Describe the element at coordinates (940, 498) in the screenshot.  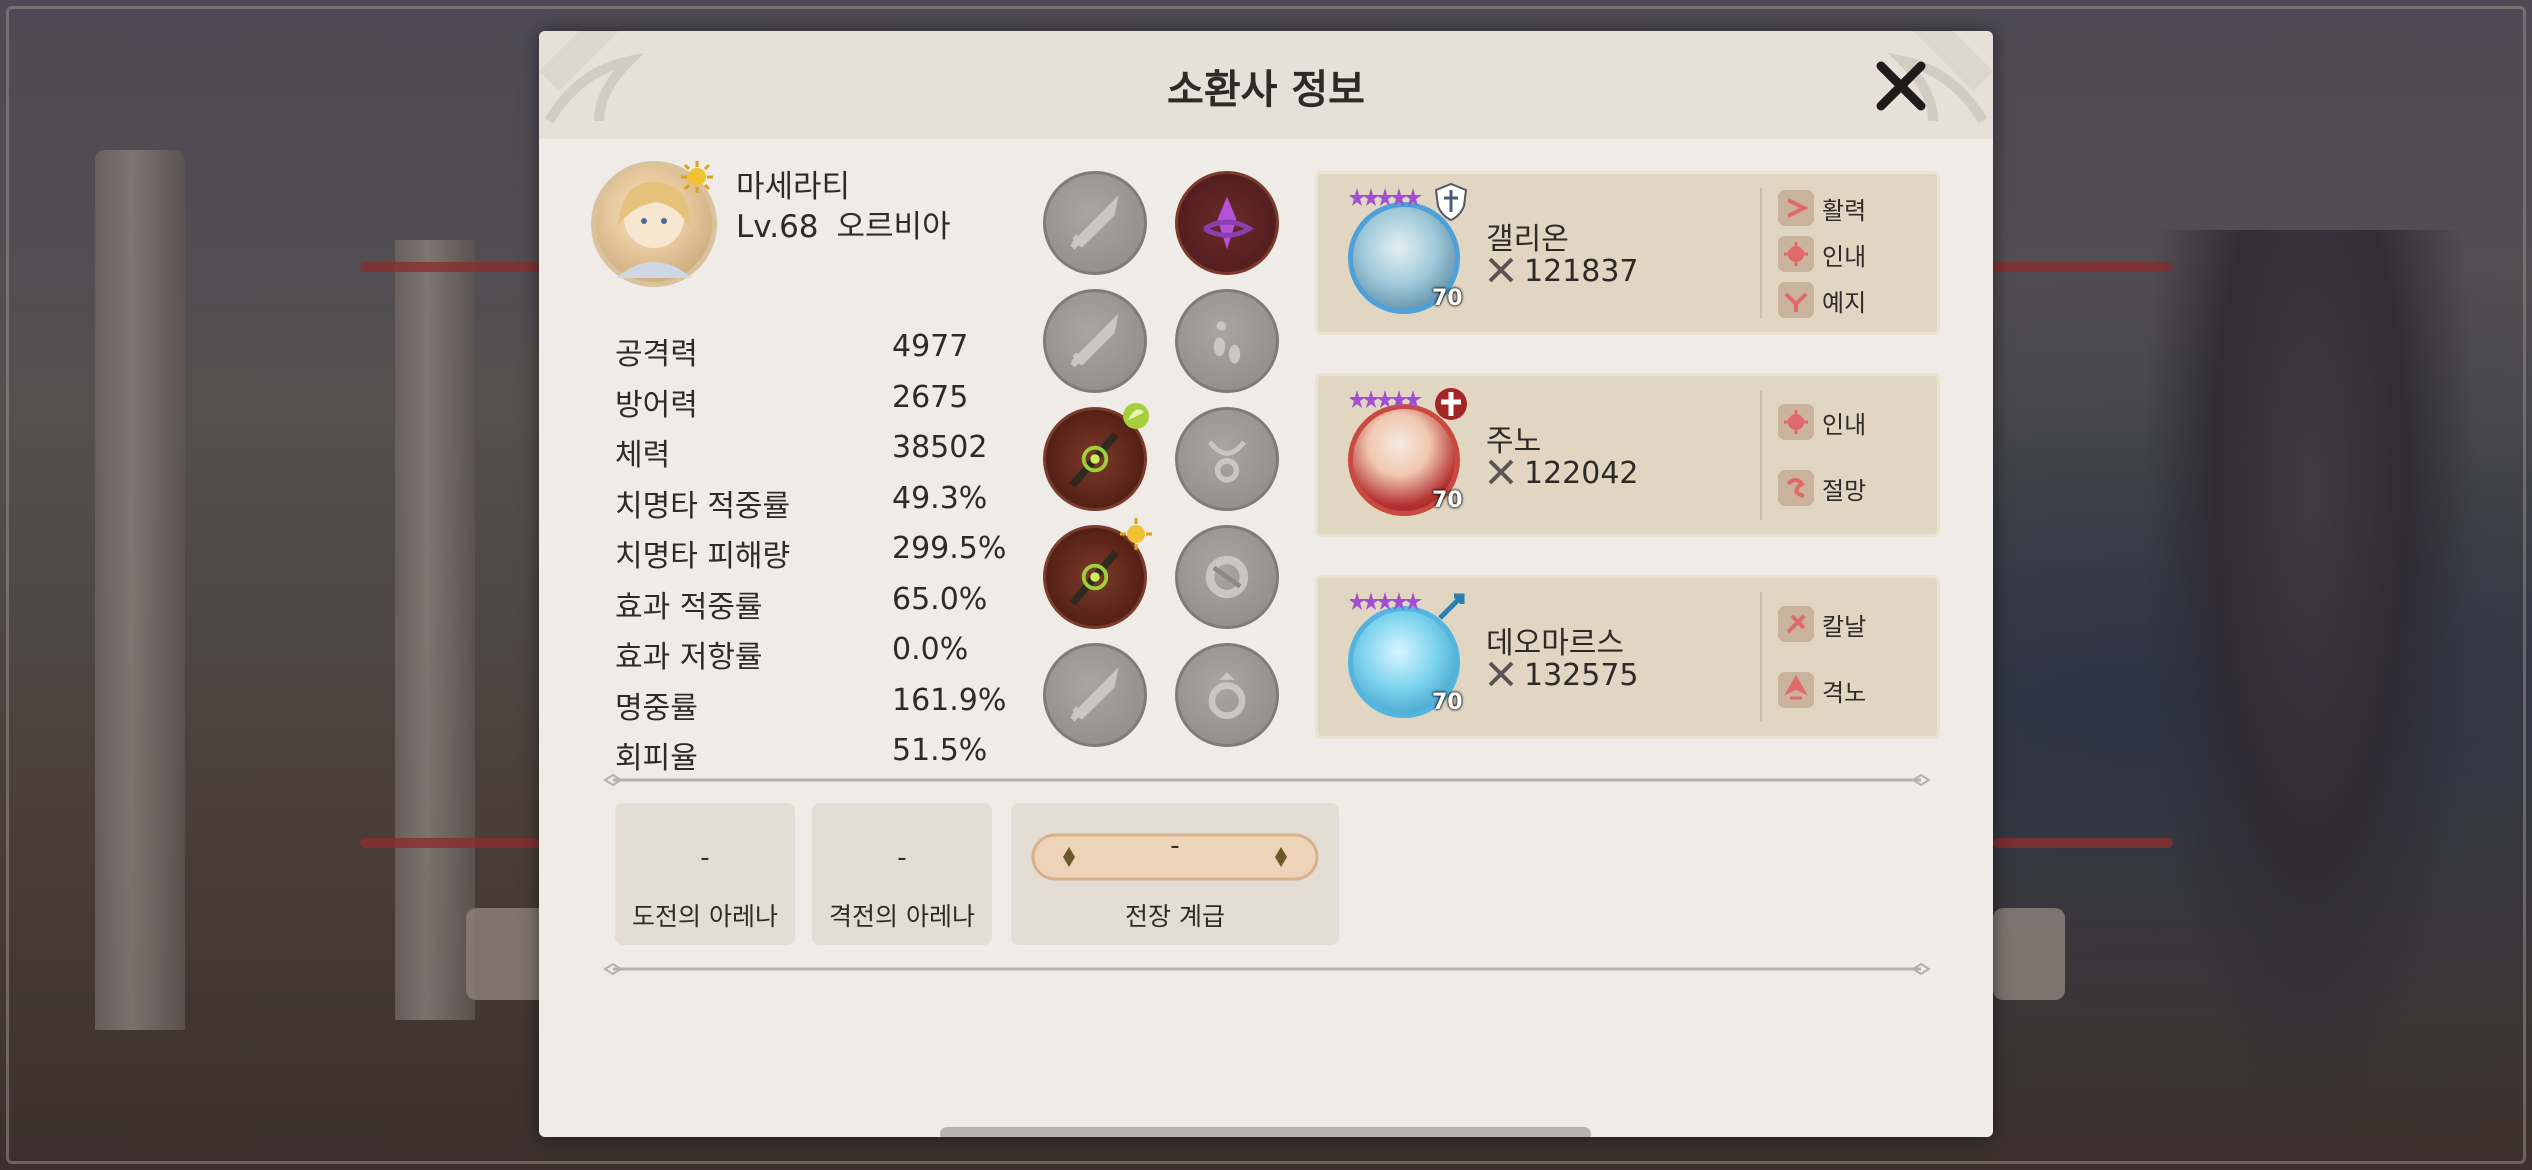
I see `stat-value: 49.3%` at that location.